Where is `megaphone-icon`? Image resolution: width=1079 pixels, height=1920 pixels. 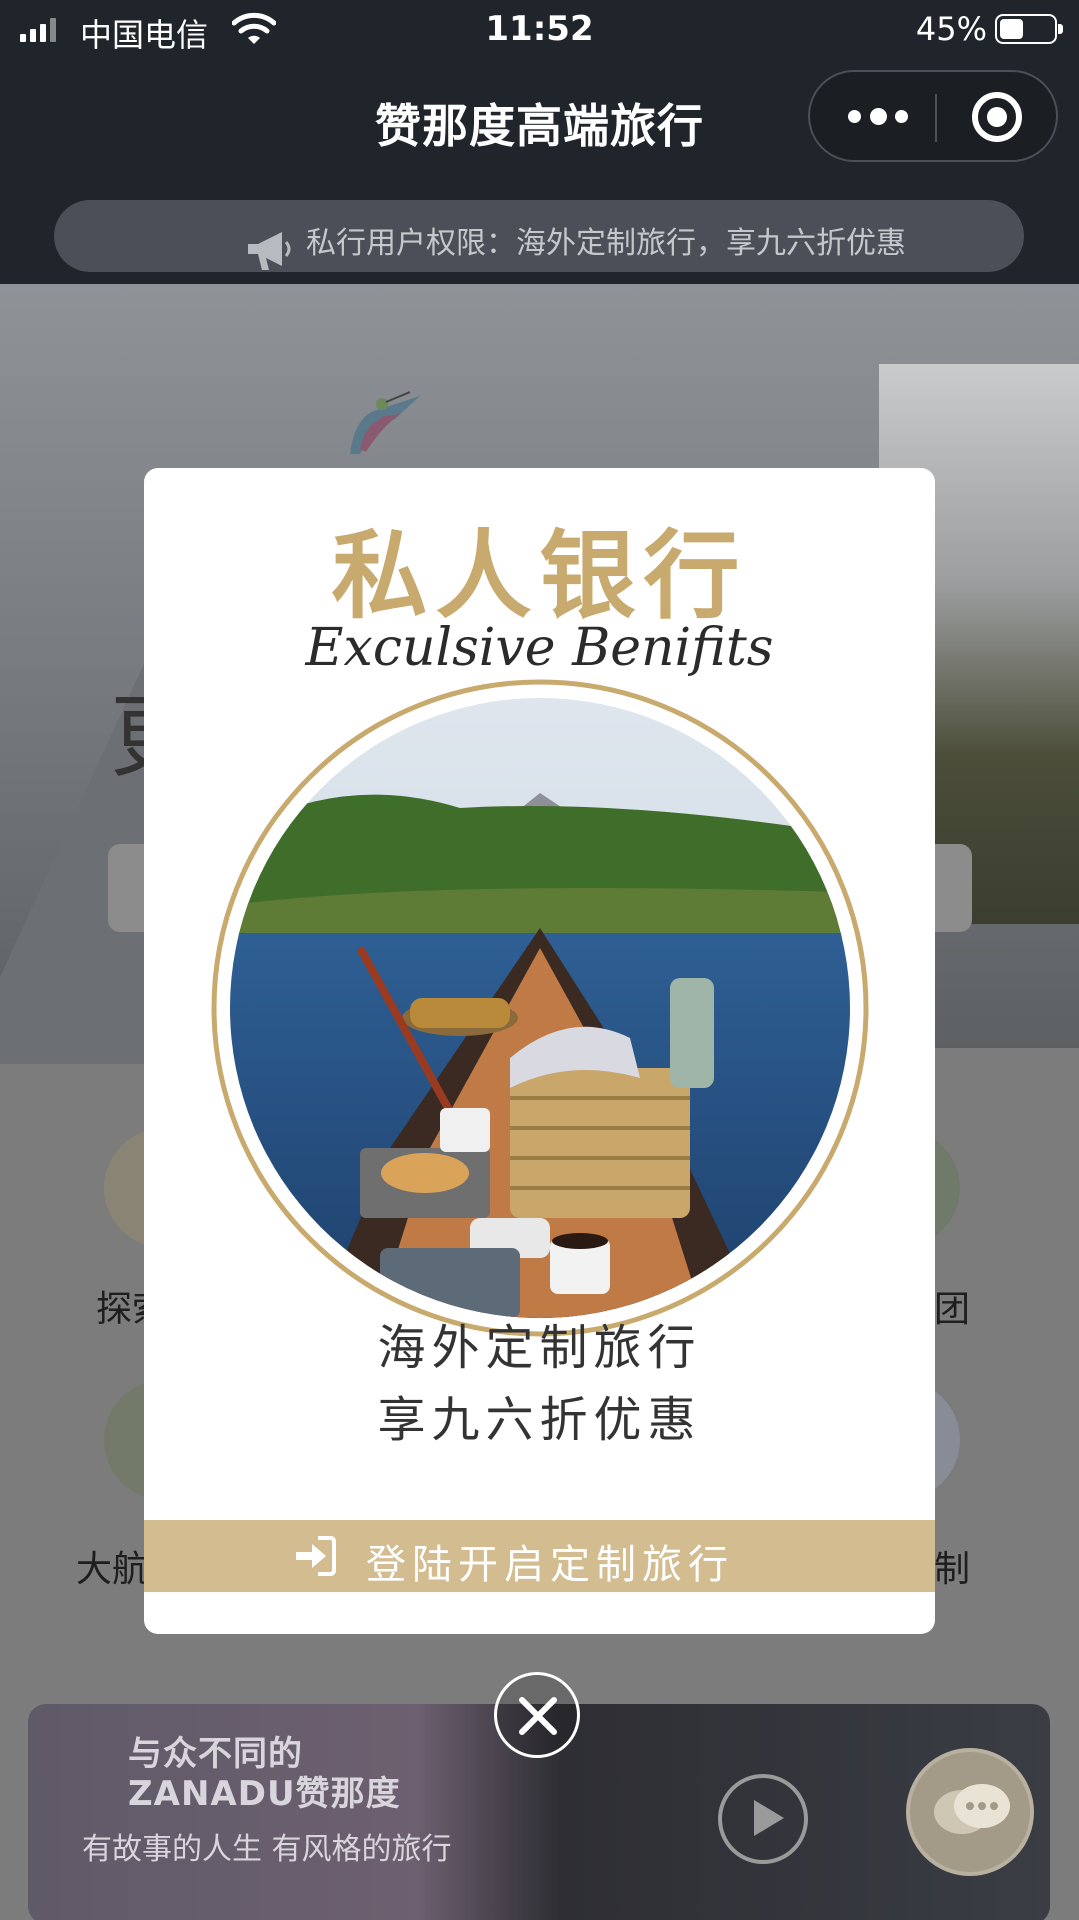 megaphone-icon is located at coordinates (269, 251).